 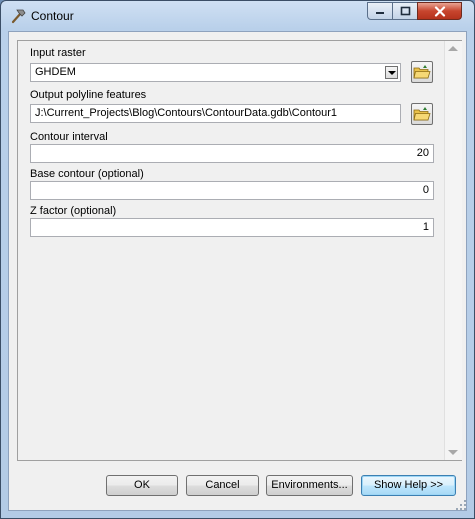 I want to click on maximize-button, so click(x=405, y=11).